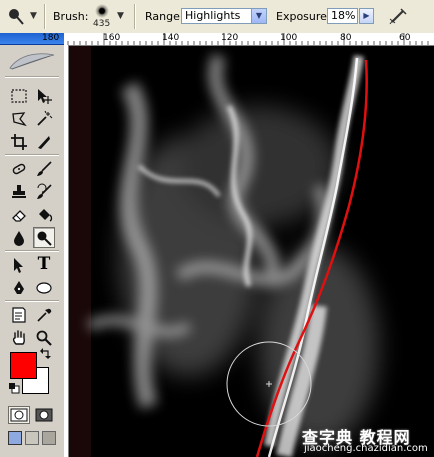 The image size is (434, 457). I want to click on healing-brush-icon, so click(19, 168).